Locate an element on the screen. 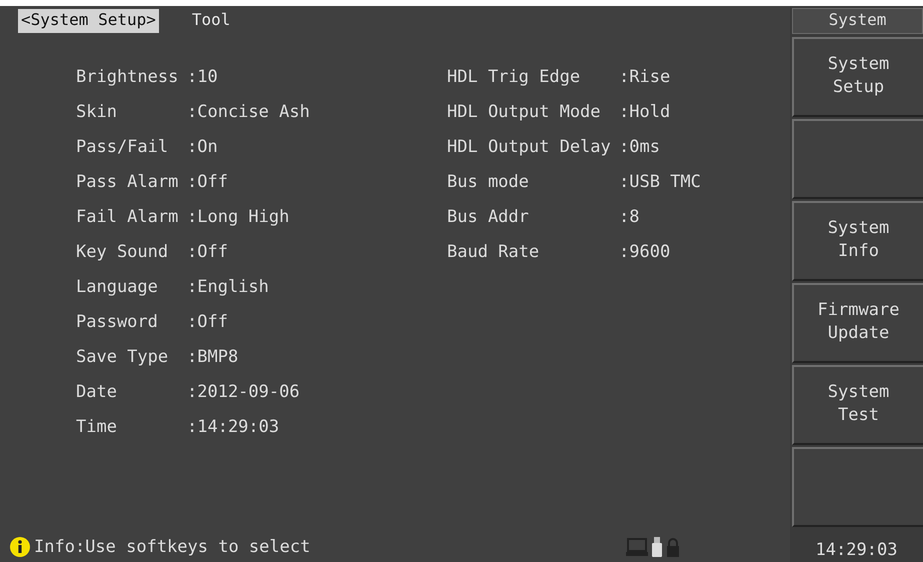  setting-label: Pass/Fail is located at coordinates (123, 147).